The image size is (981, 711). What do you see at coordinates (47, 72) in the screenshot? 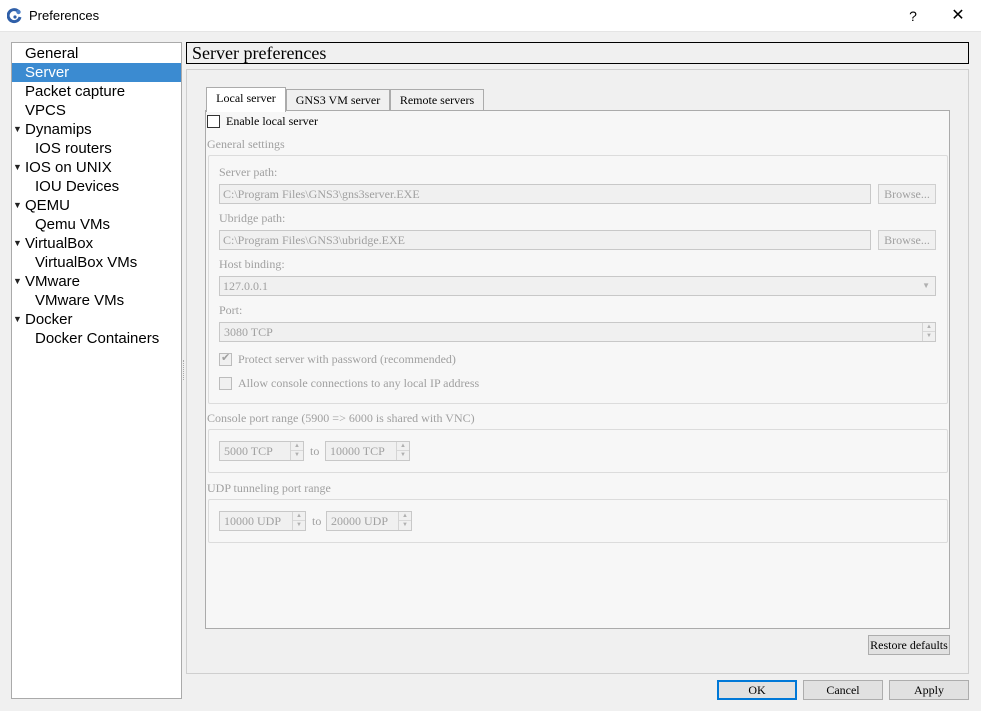
I see `tree-item-label: Server` at bounding box center [47, 72].